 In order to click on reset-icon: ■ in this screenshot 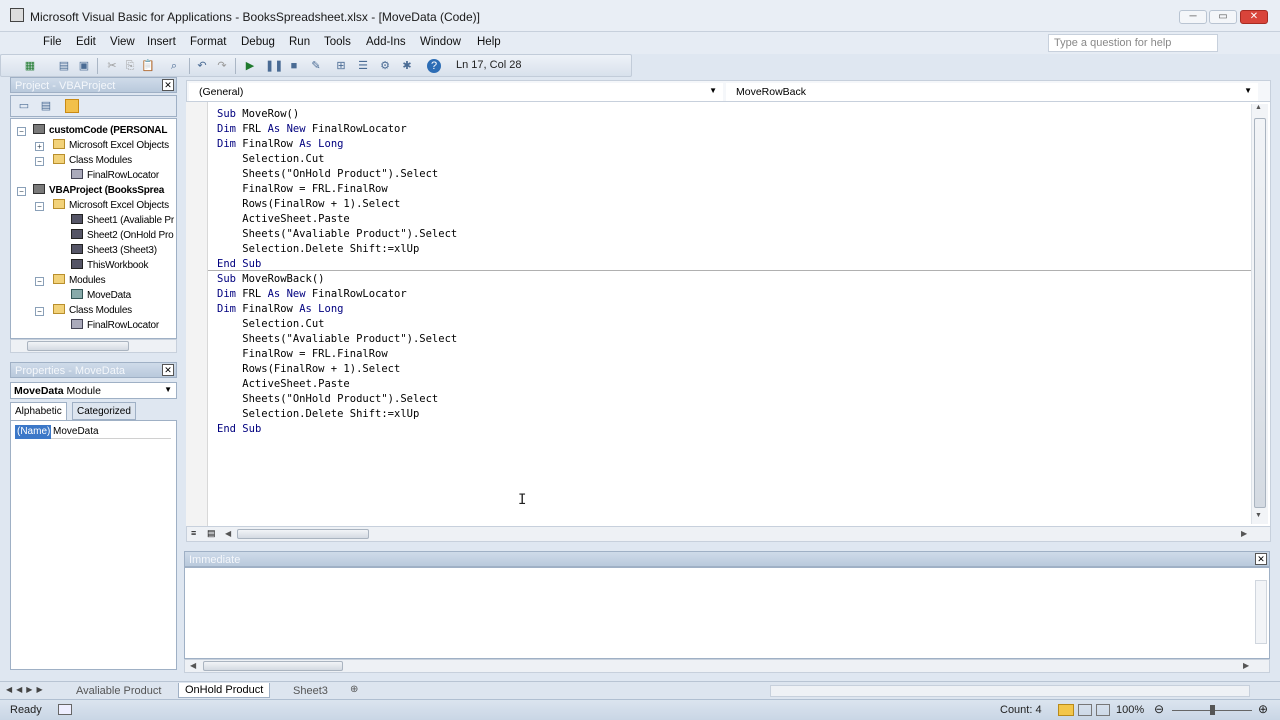, I will do `click(294, 66)`.